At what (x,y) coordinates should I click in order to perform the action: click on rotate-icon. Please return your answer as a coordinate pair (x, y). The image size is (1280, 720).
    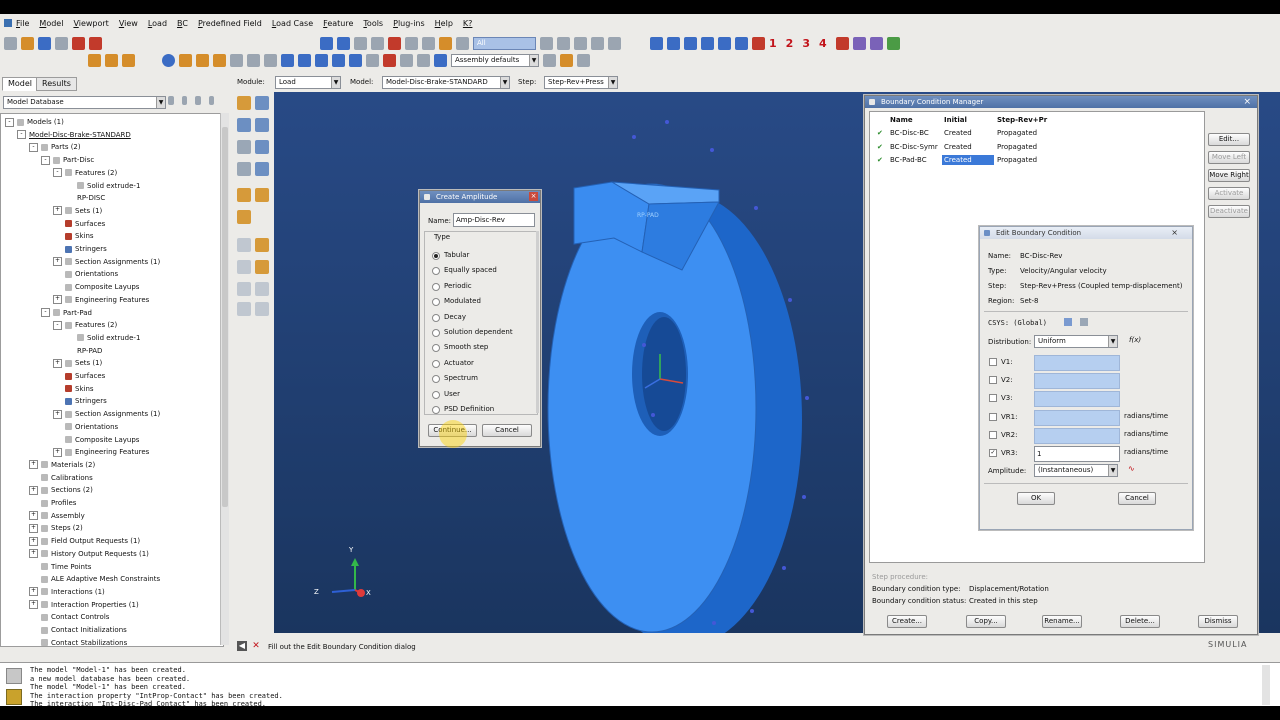
    Looking at the image, I should click on (343, 43).